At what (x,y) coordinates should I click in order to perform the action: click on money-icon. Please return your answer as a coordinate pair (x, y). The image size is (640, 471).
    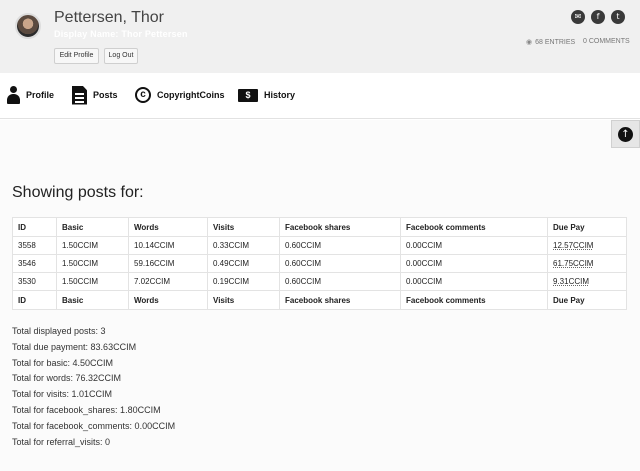
    Looking at the image, I should click on (248, 95).